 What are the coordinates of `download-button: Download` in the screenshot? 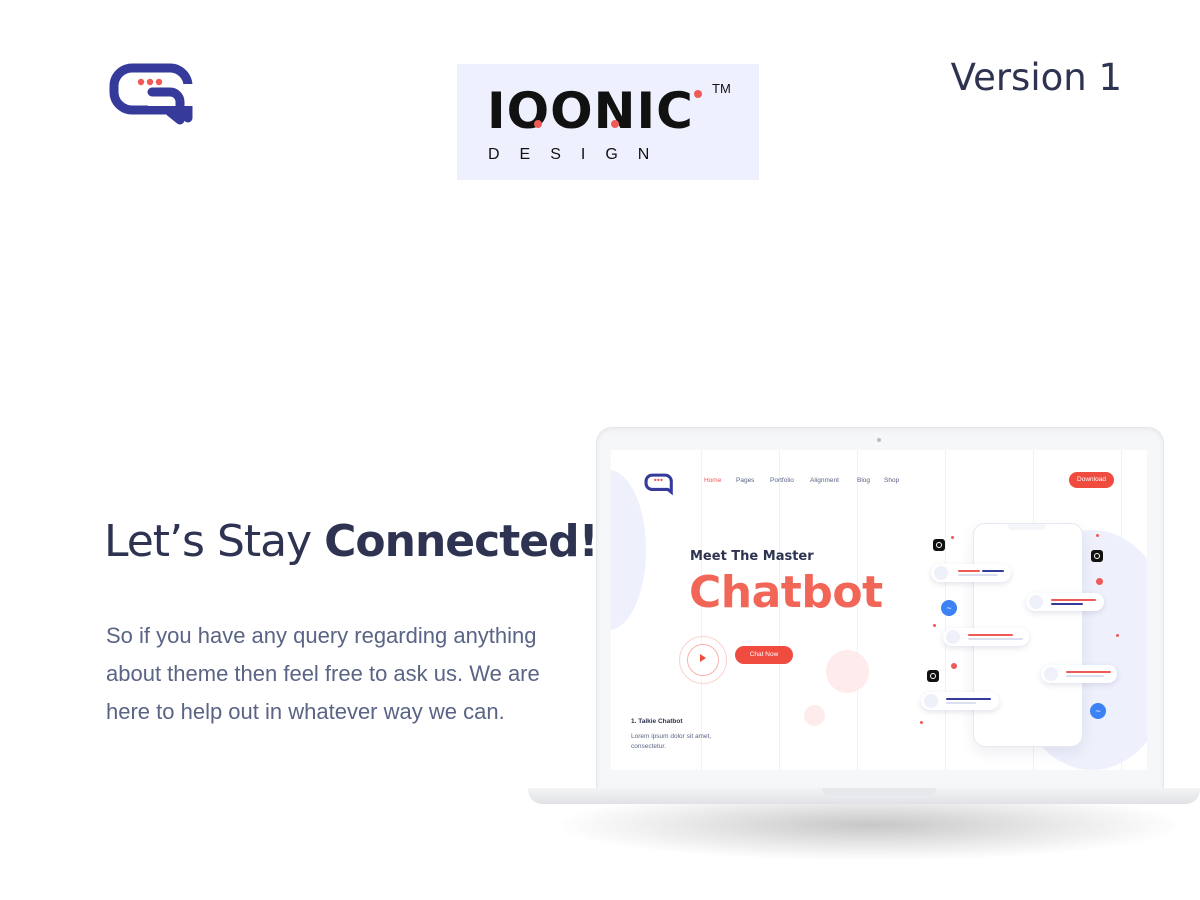 It's located at (1091, 480).